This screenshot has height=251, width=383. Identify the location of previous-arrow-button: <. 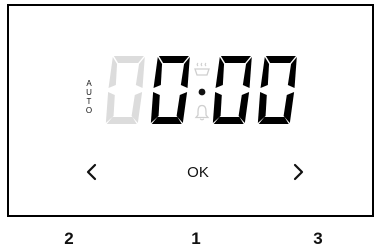
(92, 172).